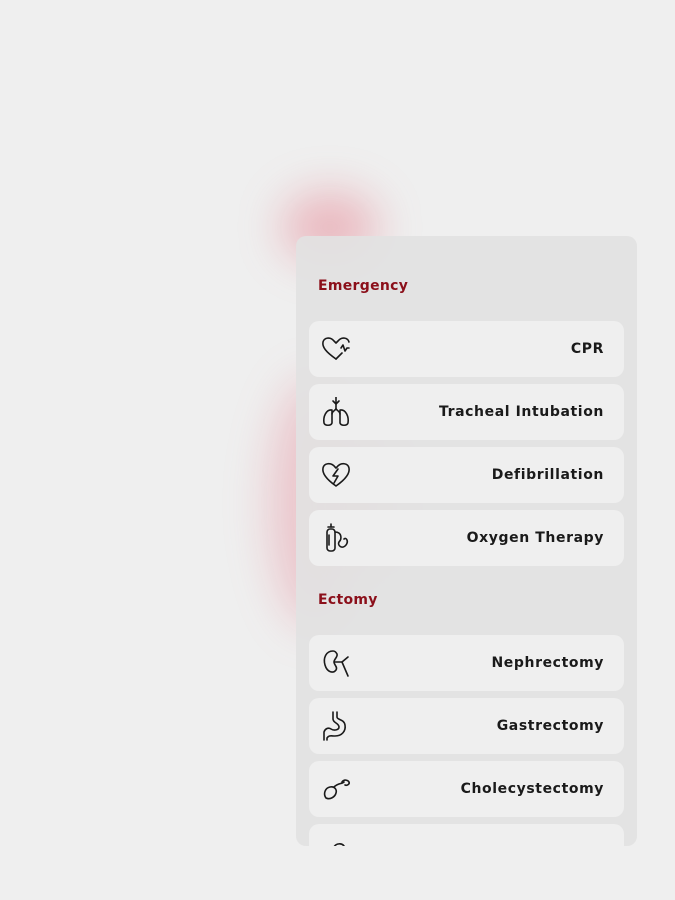 The height and width of the screenshot is (900, 675). What do you see at coordinates (466, 349) in the screenshot?
I see `procedure-item-cpr: CPR` at bounding box center [466, 349].